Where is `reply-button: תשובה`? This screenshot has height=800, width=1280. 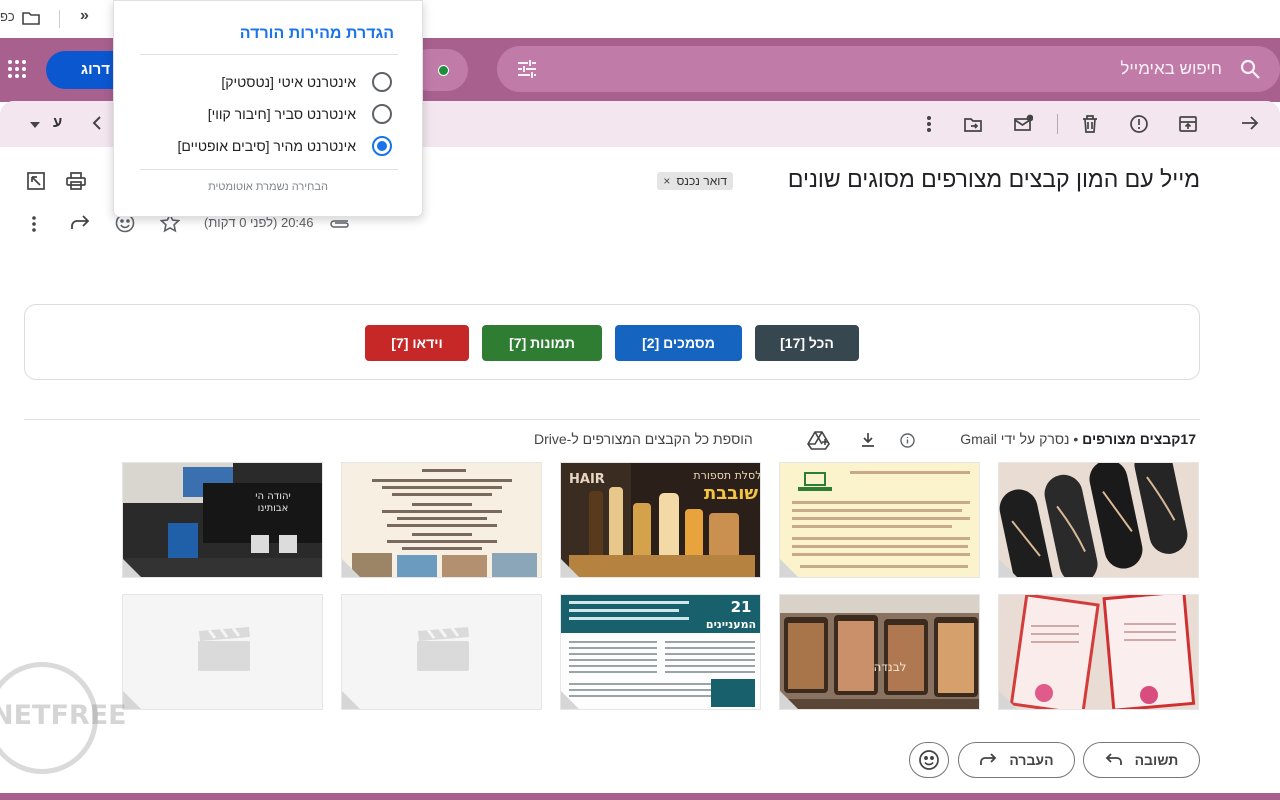 reply-button: תשובה is located at coordinates (1141, 760).